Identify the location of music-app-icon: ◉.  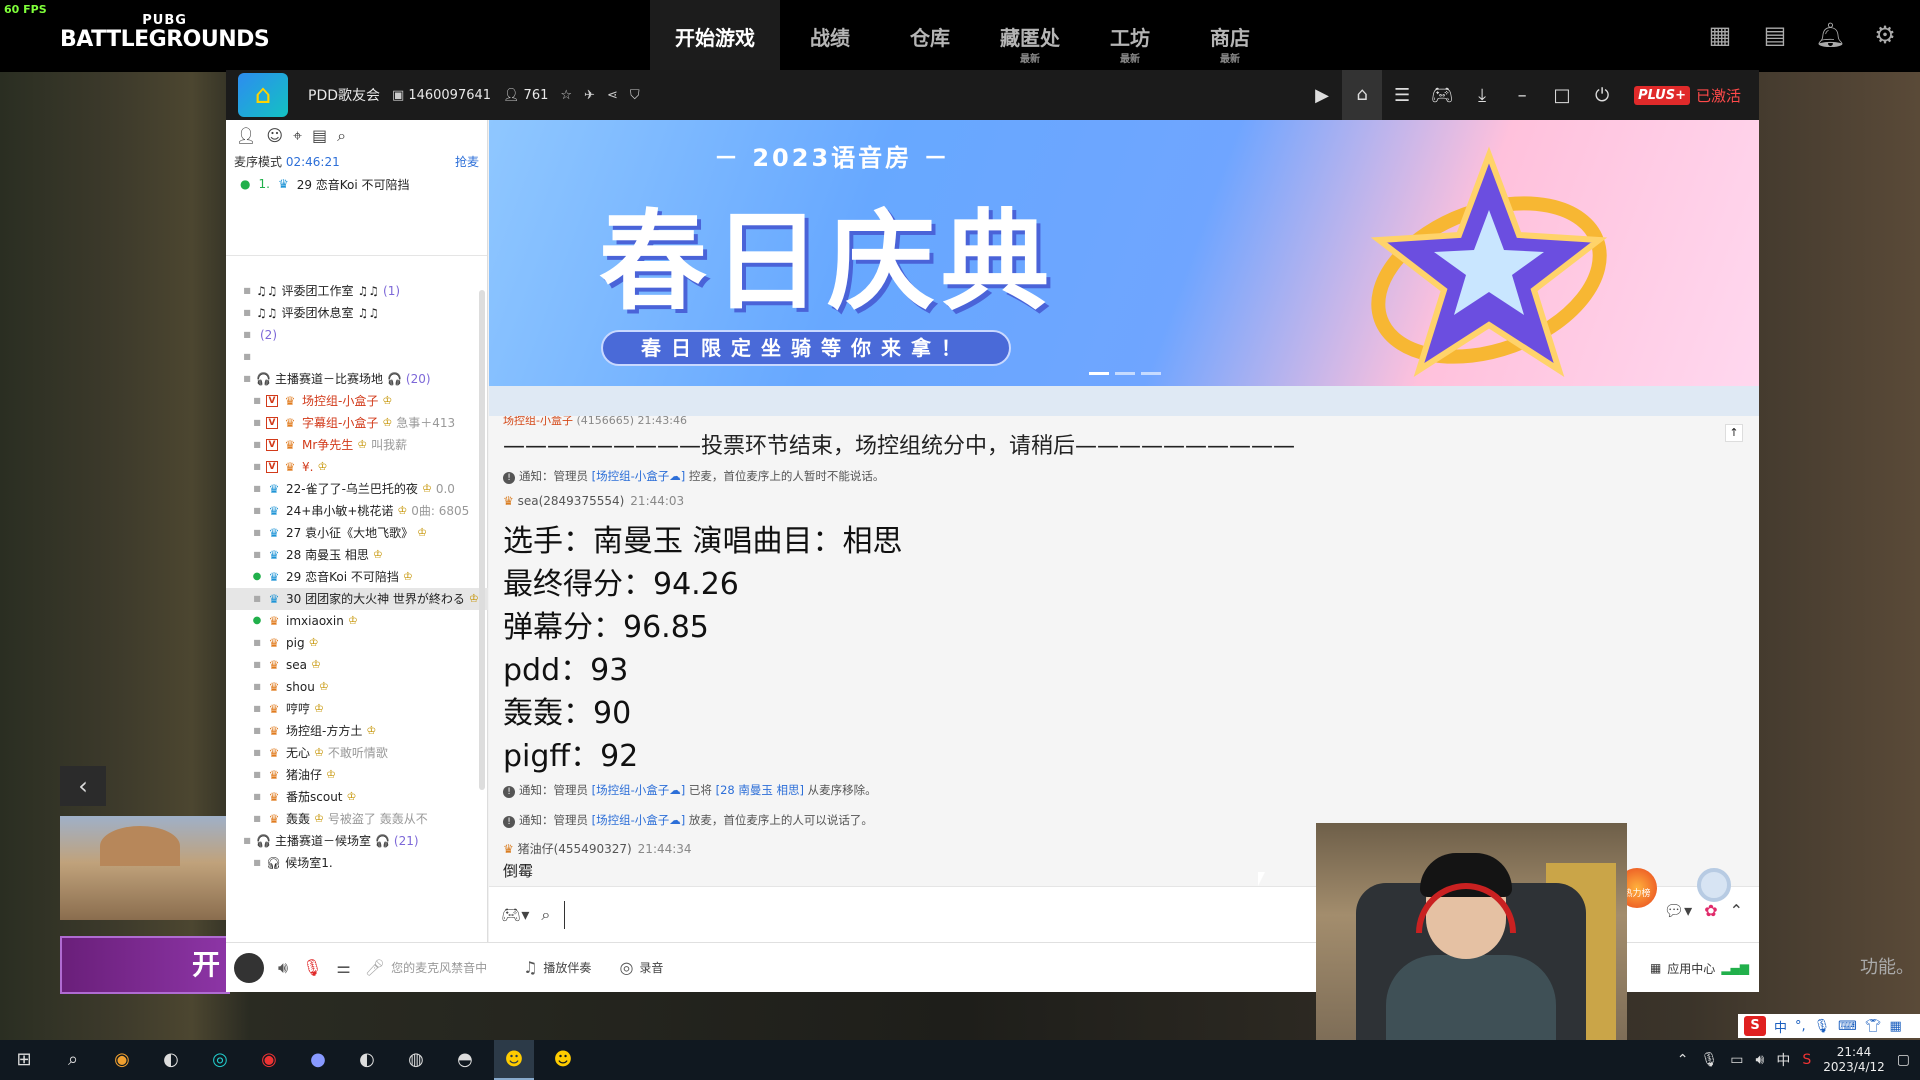
(269, 1060).